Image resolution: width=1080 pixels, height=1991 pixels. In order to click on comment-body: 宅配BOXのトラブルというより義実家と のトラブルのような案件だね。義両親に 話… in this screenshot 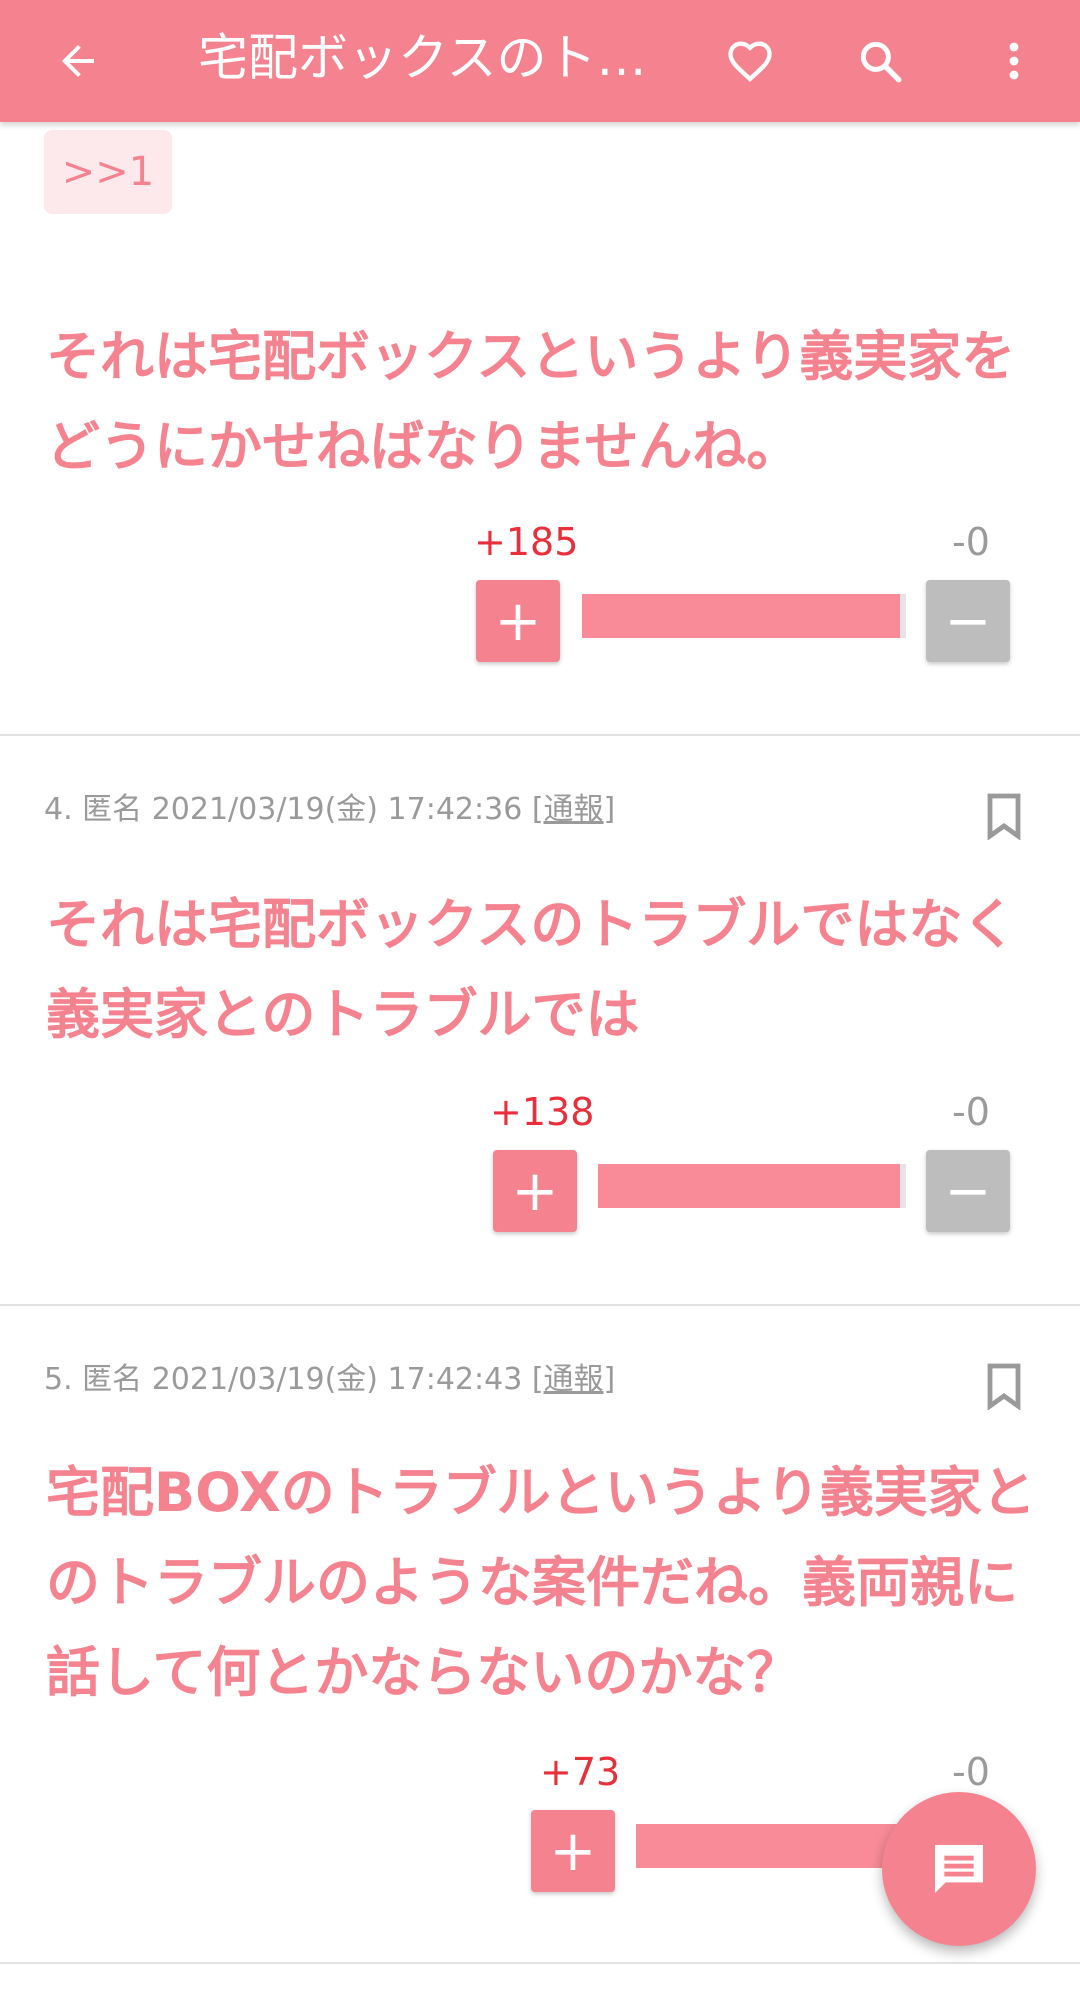, I will do `click(546, 1583)`.